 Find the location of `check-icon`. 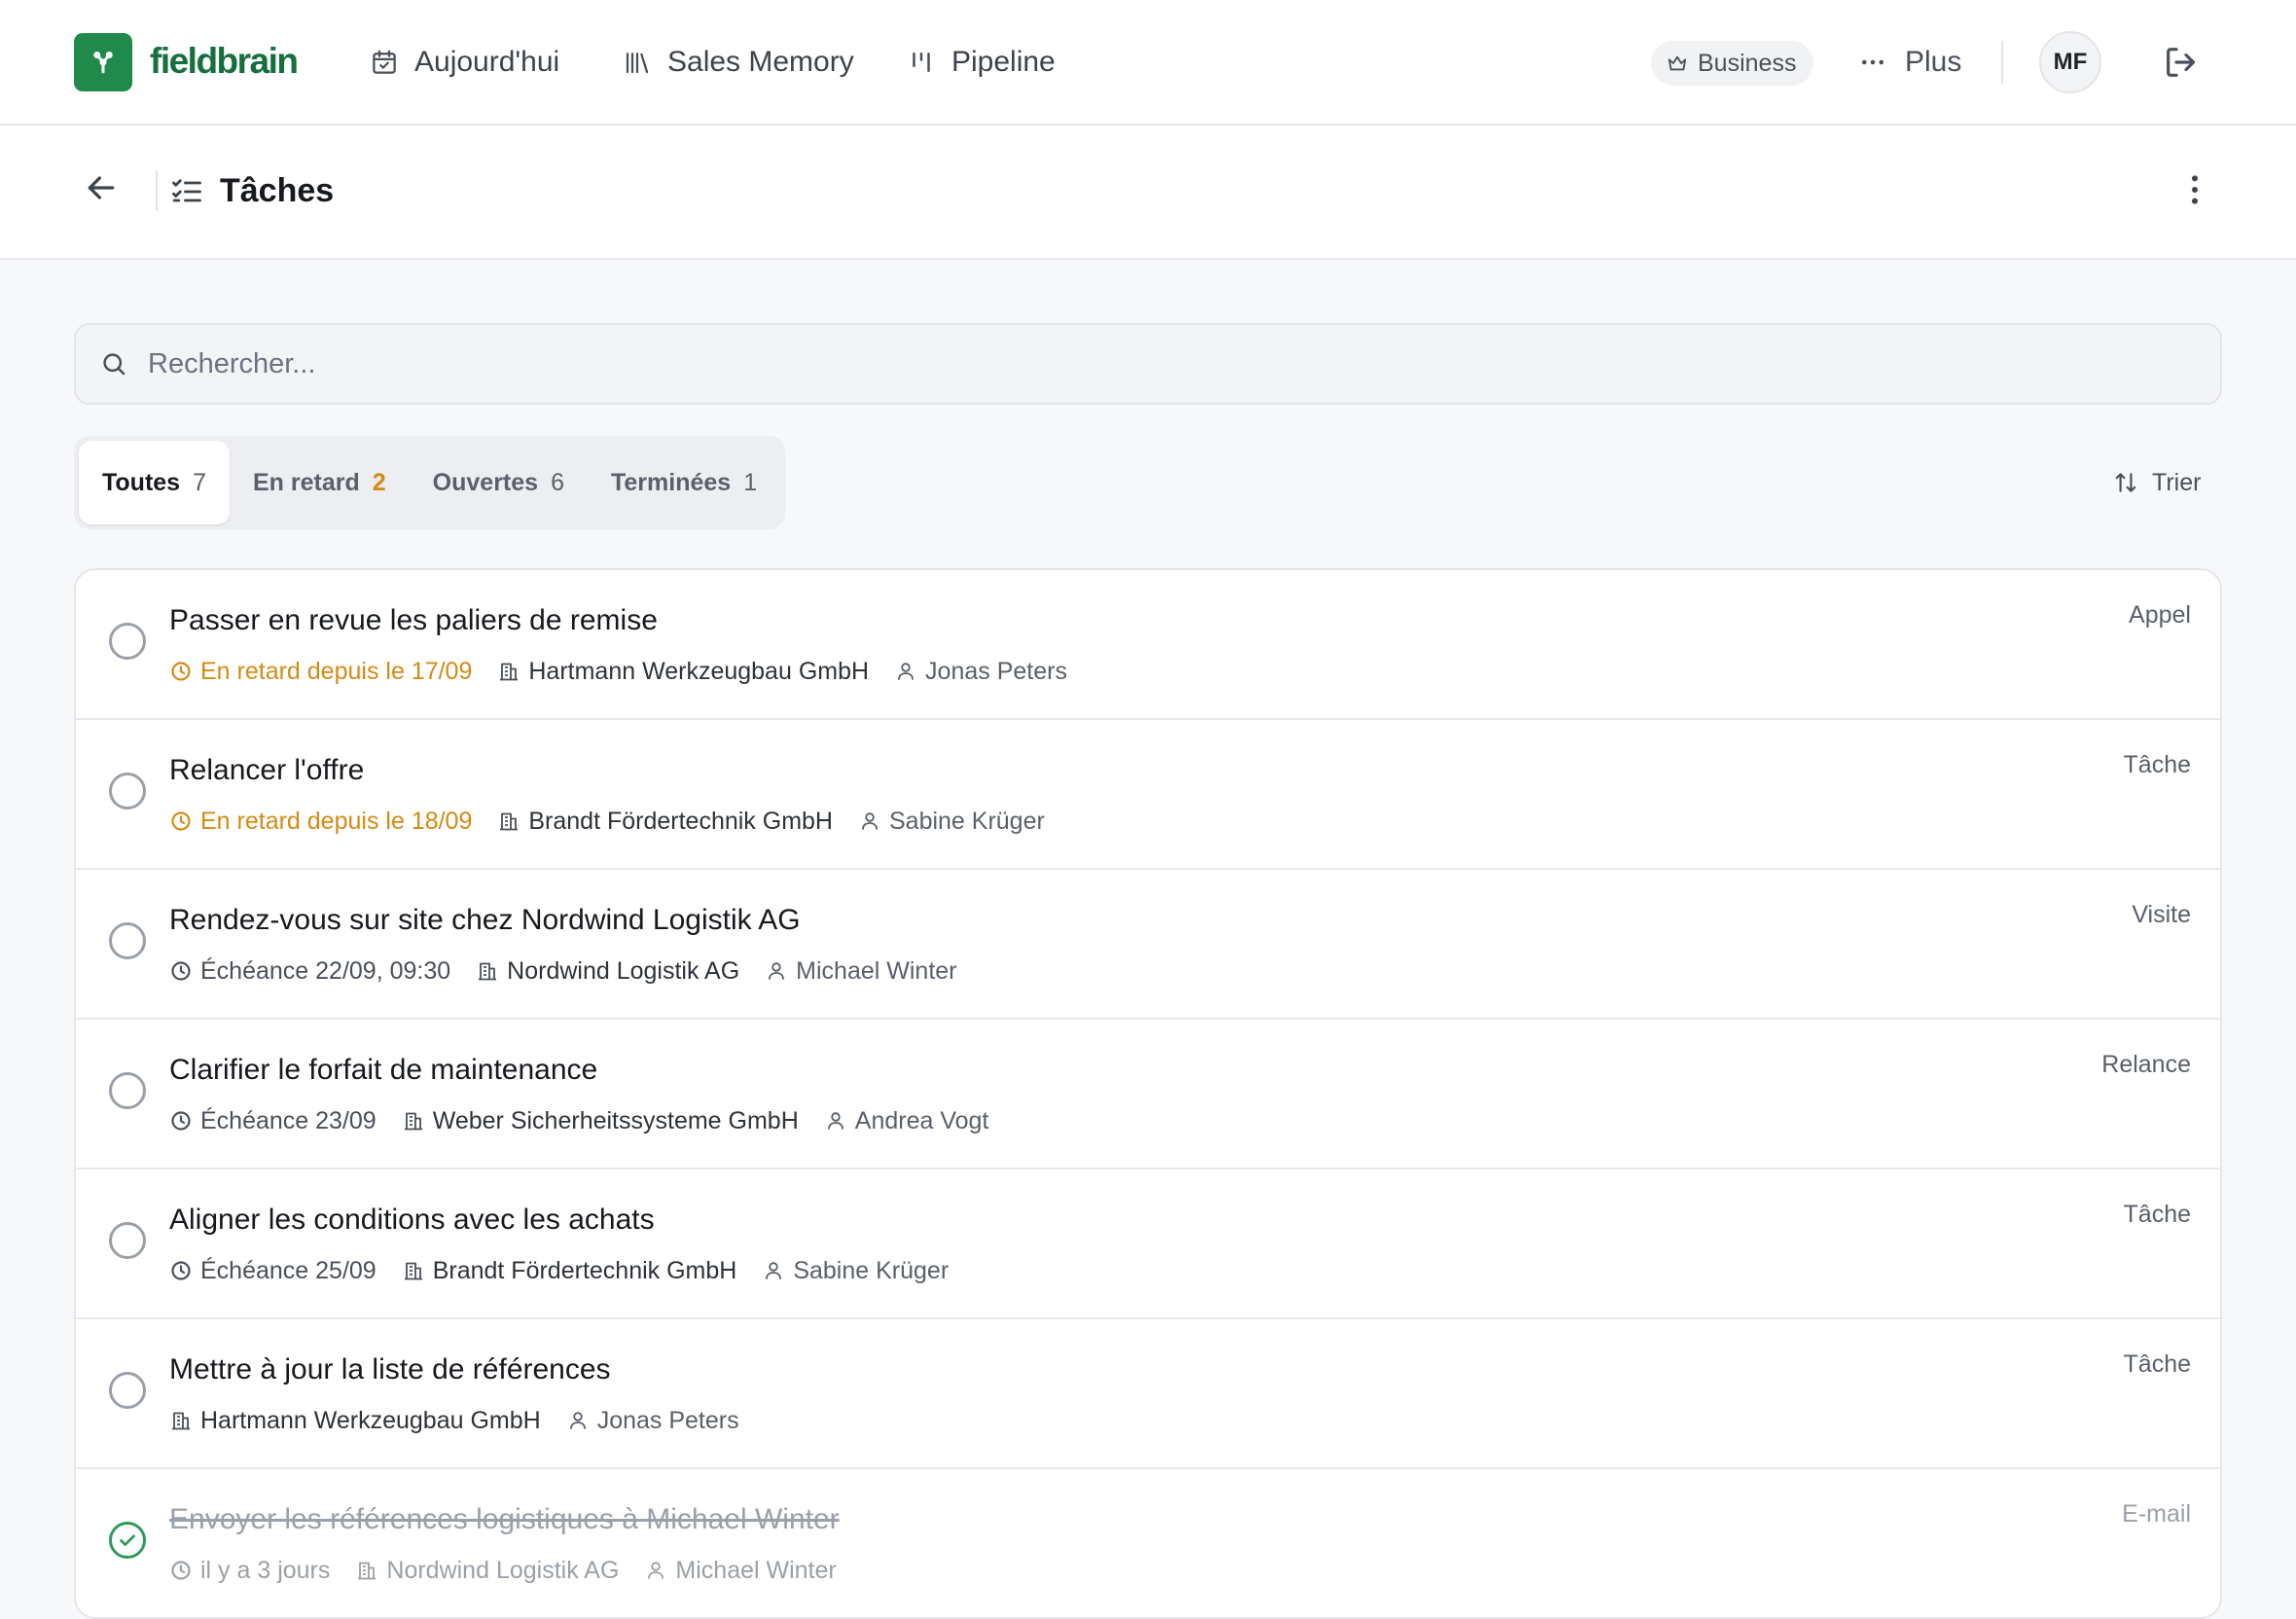

check-icon is located at coordinates (127, 1540).